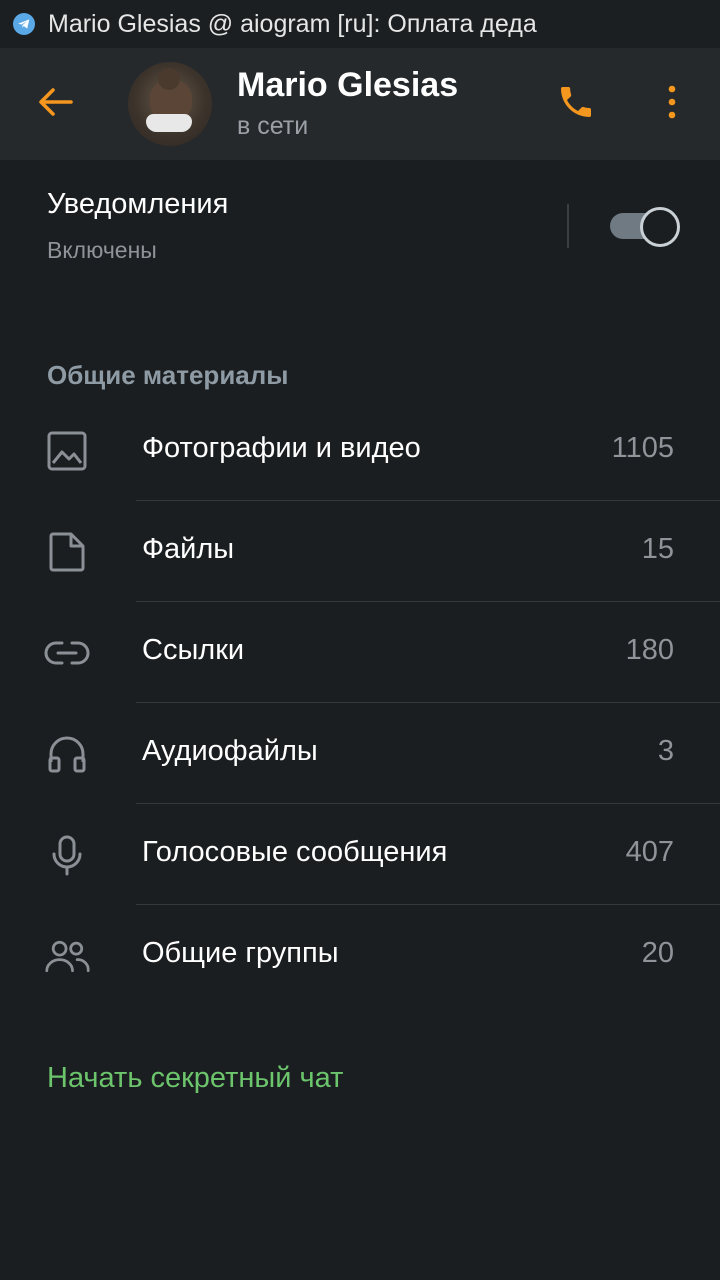  I want to click on headphones-icon, so click(67, 754).